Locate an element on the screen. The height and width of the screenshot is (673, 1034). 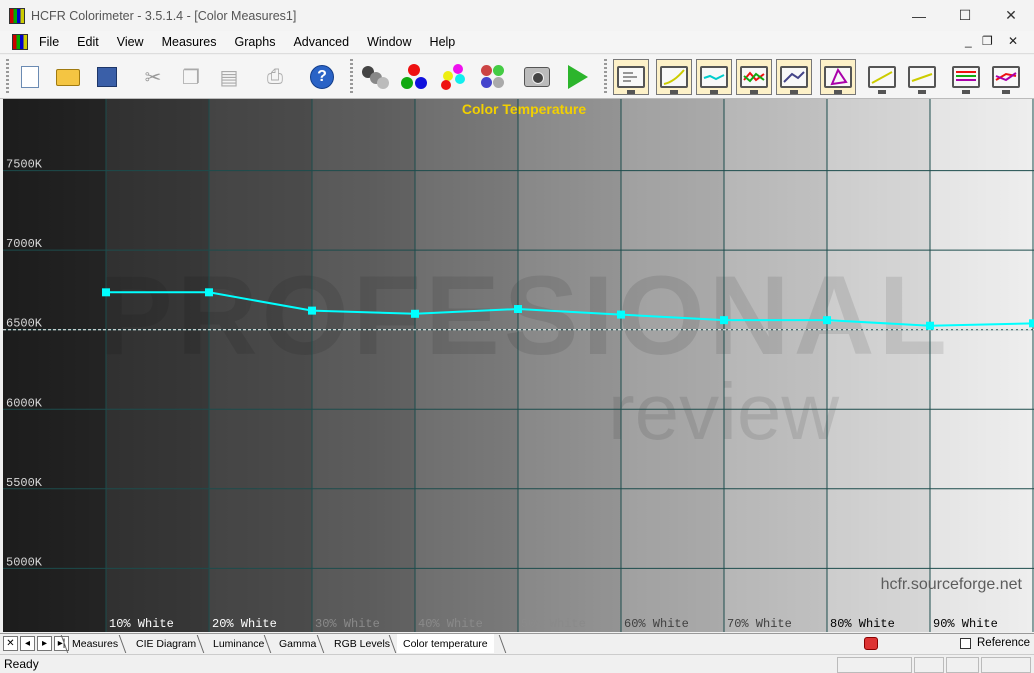
menu-measures: Measures is located at coordinates (189, 42).